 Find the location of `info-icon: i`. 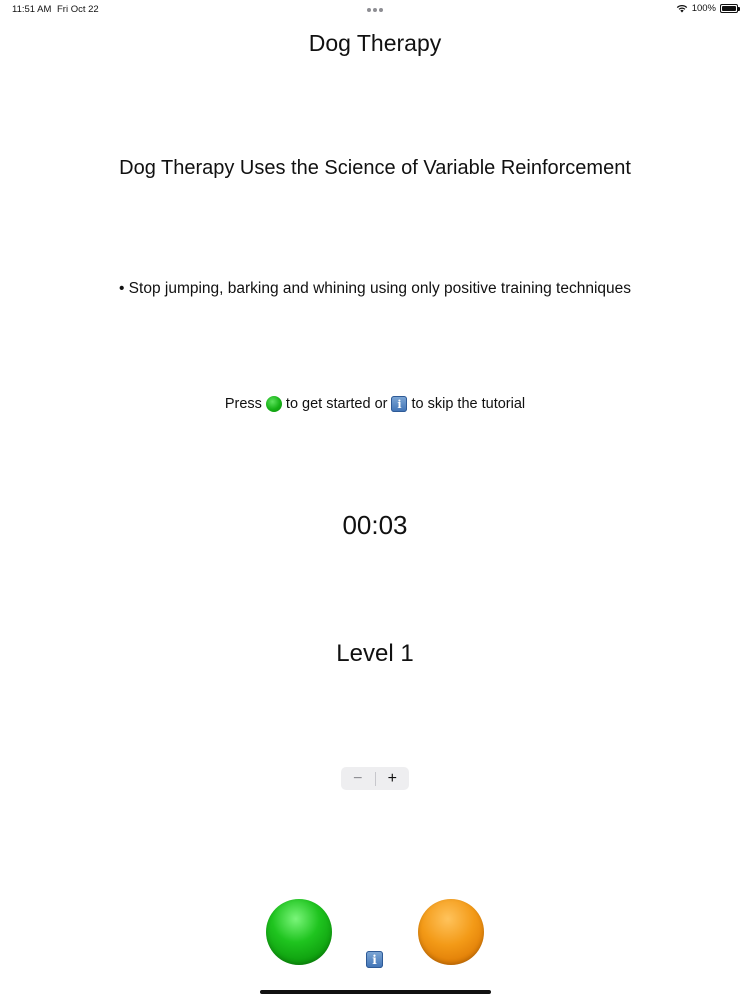

info-icon: i is located at coordinates (399, 404).